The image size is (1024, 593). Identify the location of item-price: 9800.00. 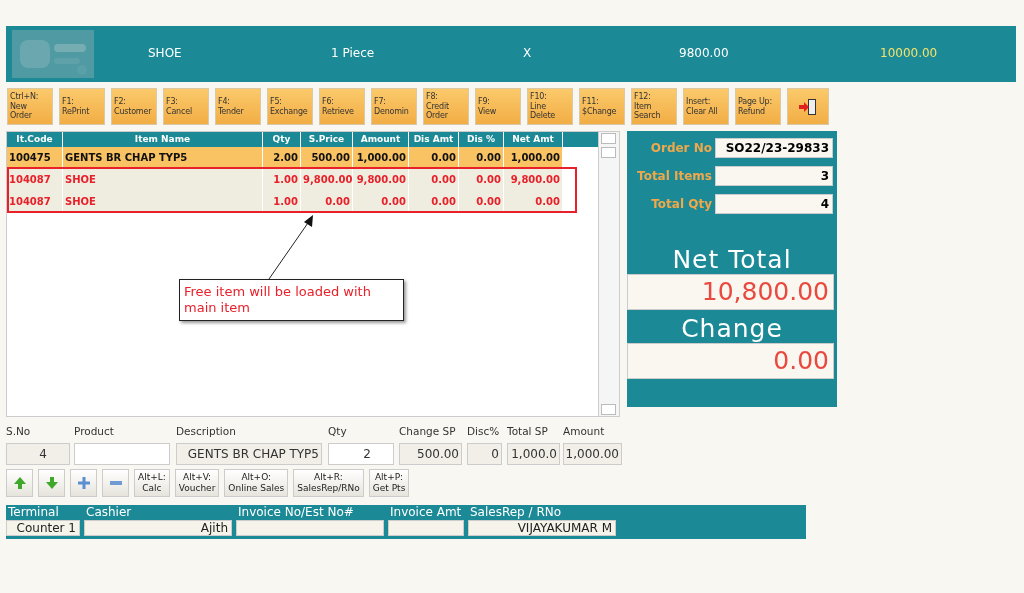
(704, 53).